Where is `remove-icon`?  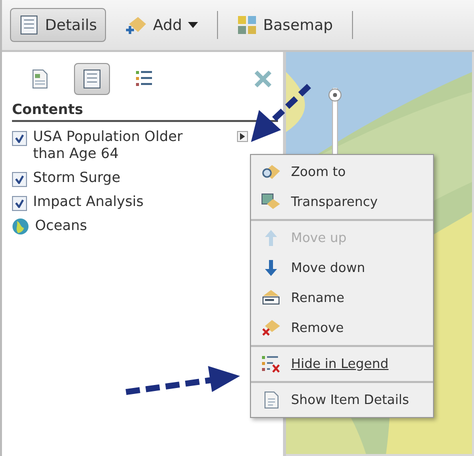
remove-icon is located at coordinates (271, 328).